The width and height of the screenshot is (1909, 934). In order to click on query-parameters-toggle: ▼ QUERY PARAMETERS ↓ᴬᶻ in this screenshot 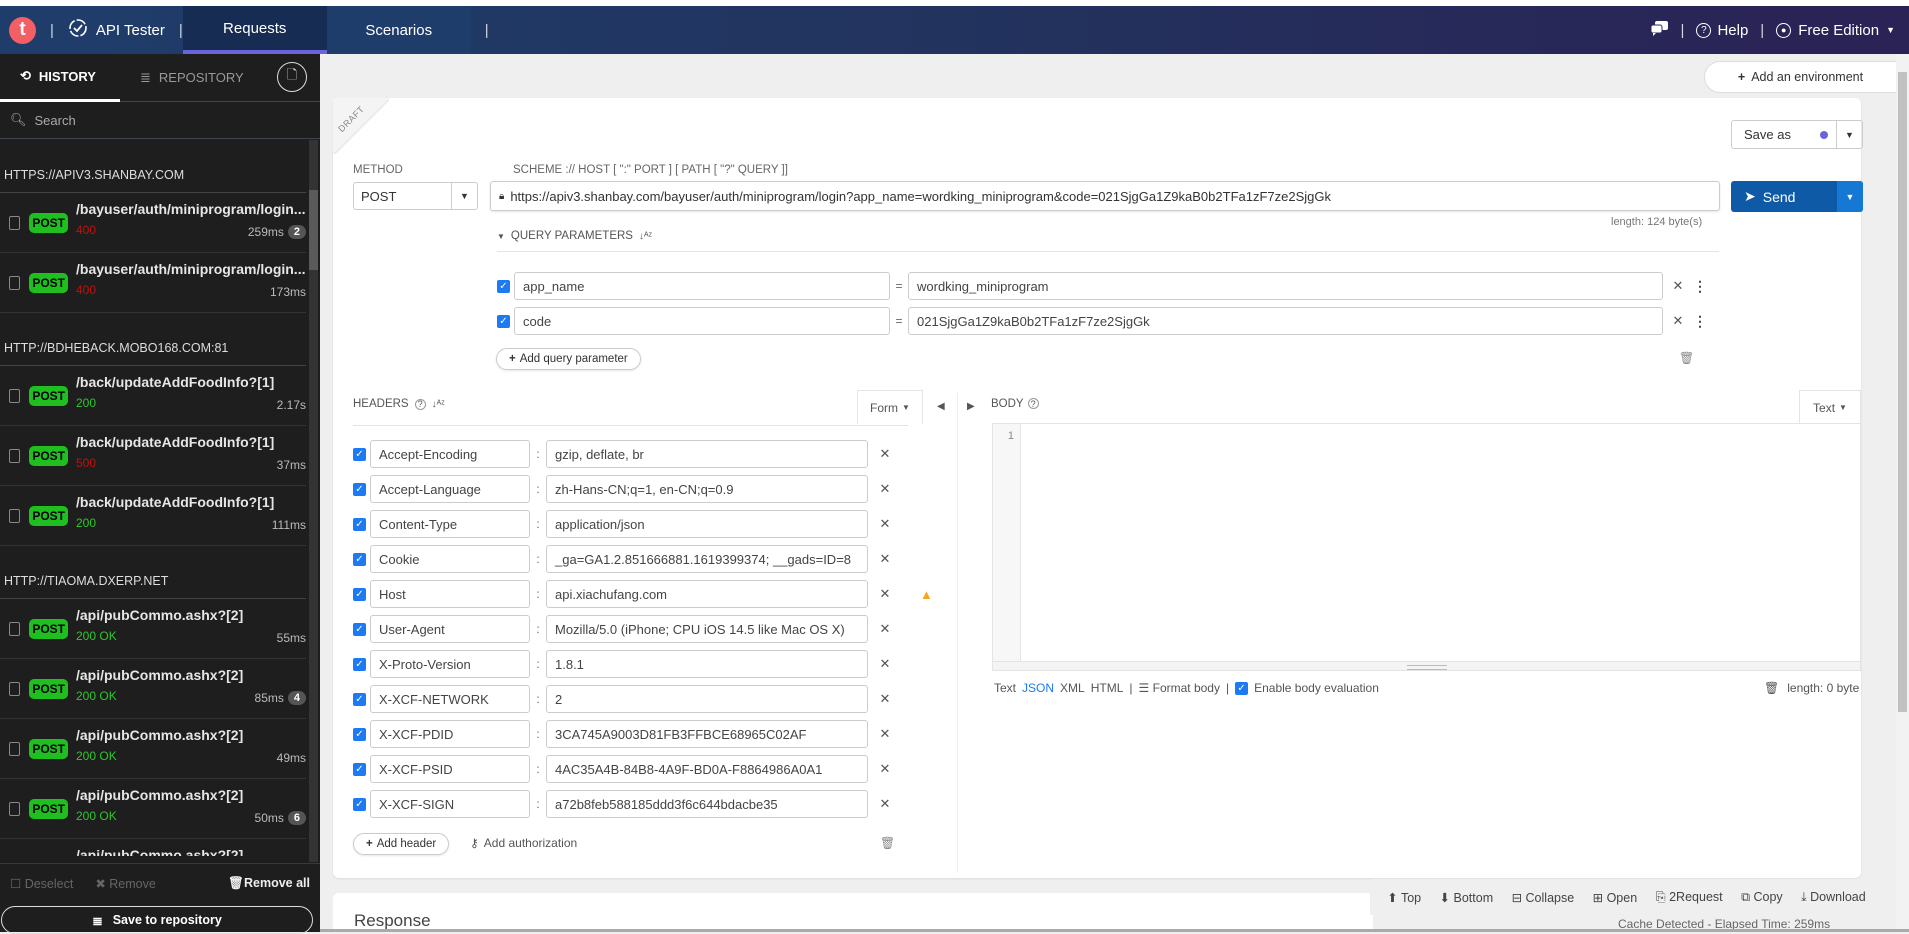, I will do `click(574, 236)`.